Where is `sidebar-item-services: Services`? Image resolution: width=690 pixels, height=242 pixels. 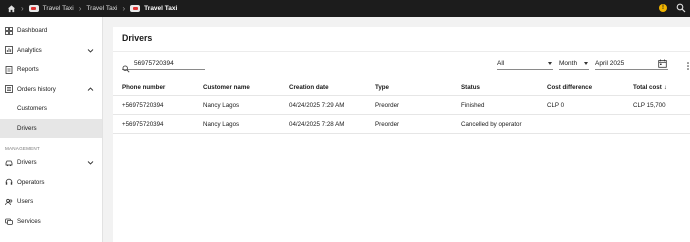 sidebar-item-services: Services is located at coordinates (51, 222).